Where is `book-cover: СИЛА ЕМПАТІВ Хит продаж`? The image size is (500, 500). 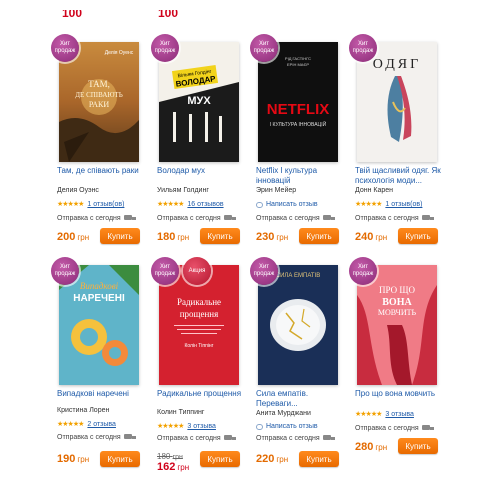
book-cover: СИЛА ЕМПАТІВ Хит продаж is located at coordinates (294, 321).